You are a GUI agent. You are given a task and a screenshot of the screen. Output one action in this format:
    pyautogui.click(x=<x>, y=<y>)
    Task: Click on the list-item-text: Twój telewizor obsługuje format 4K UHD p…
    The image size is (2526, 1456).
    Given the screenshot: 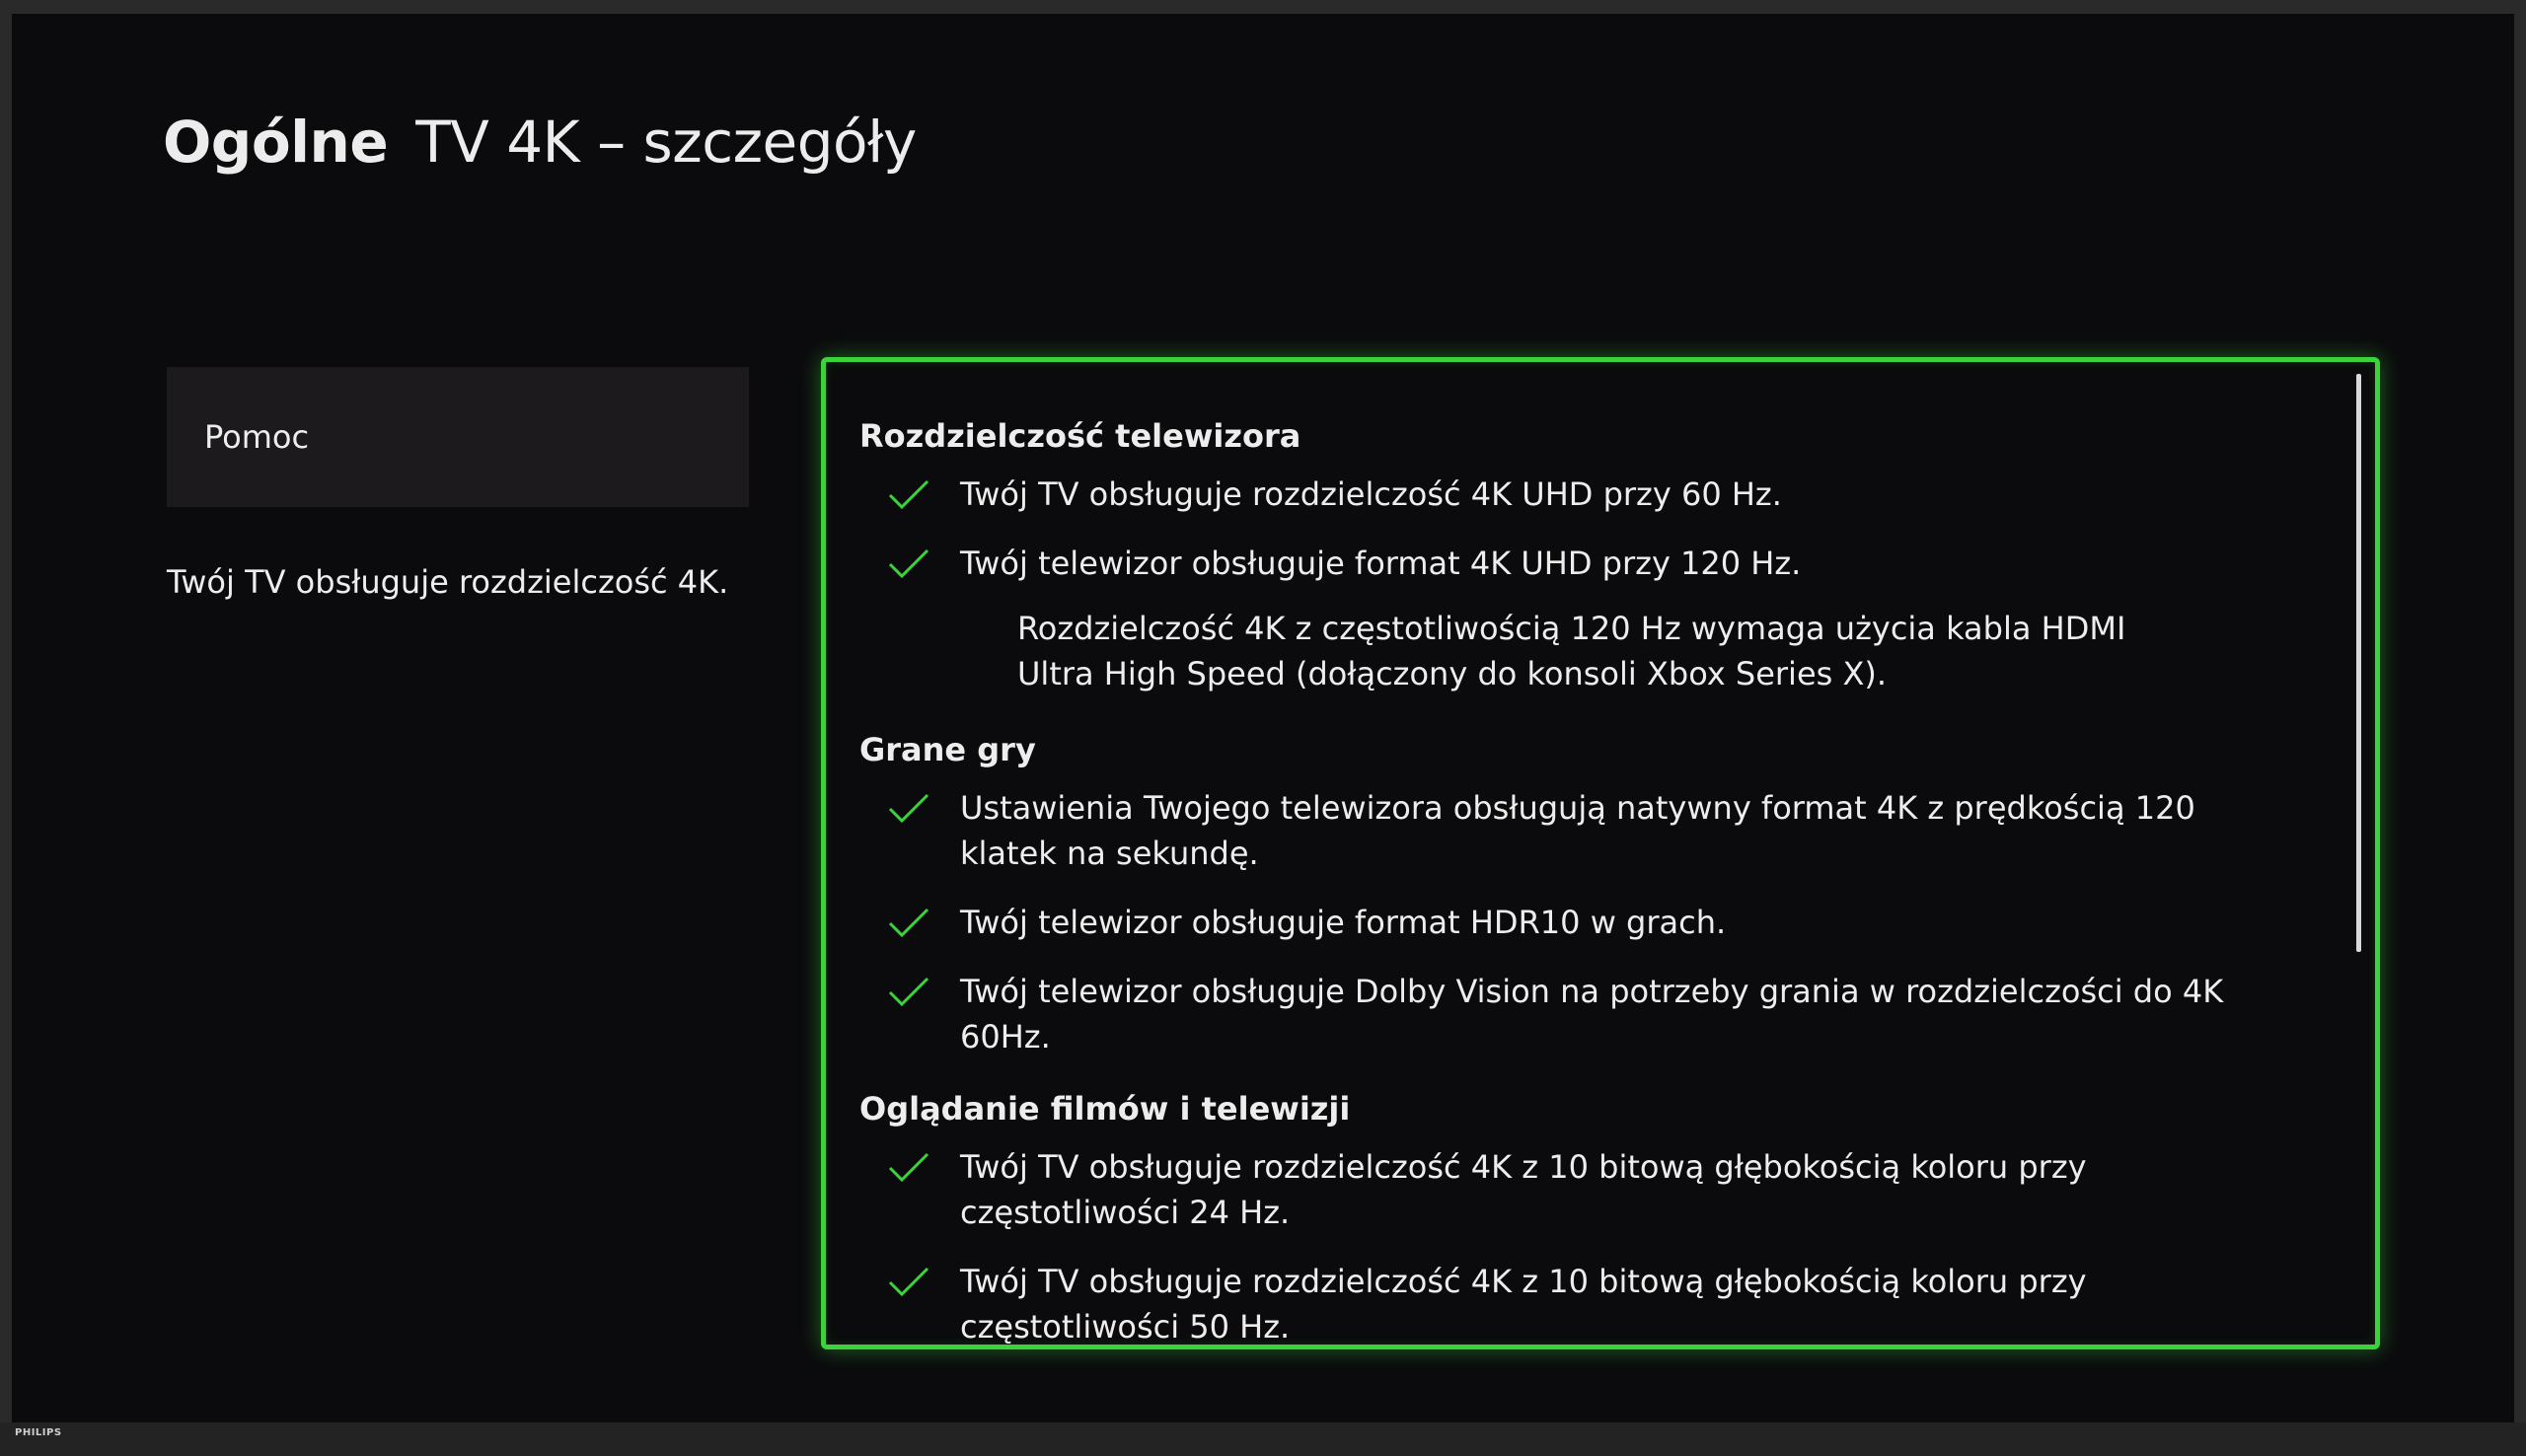 What is the action you would take?
    pyautogui.click(x=1381, y=563)
    